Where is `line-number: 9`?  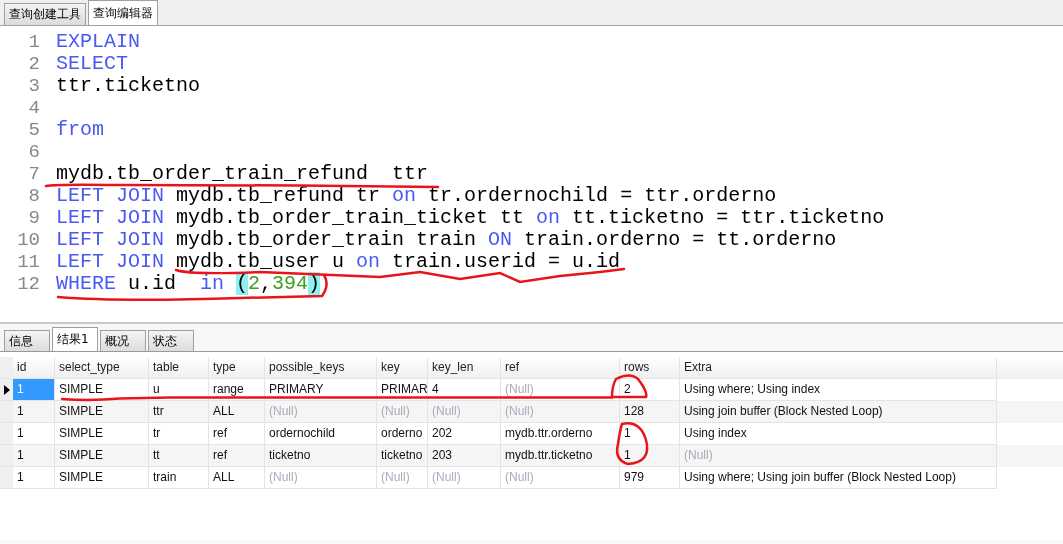
line-number: 9 is located at coordinates (34, 218).